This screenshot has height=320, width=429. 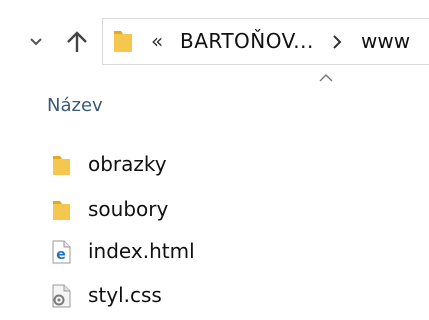 What do you see at coordinates (128, 209) in the screenshot?
I see `file-name: soubory` at bounding box center [128, 209].